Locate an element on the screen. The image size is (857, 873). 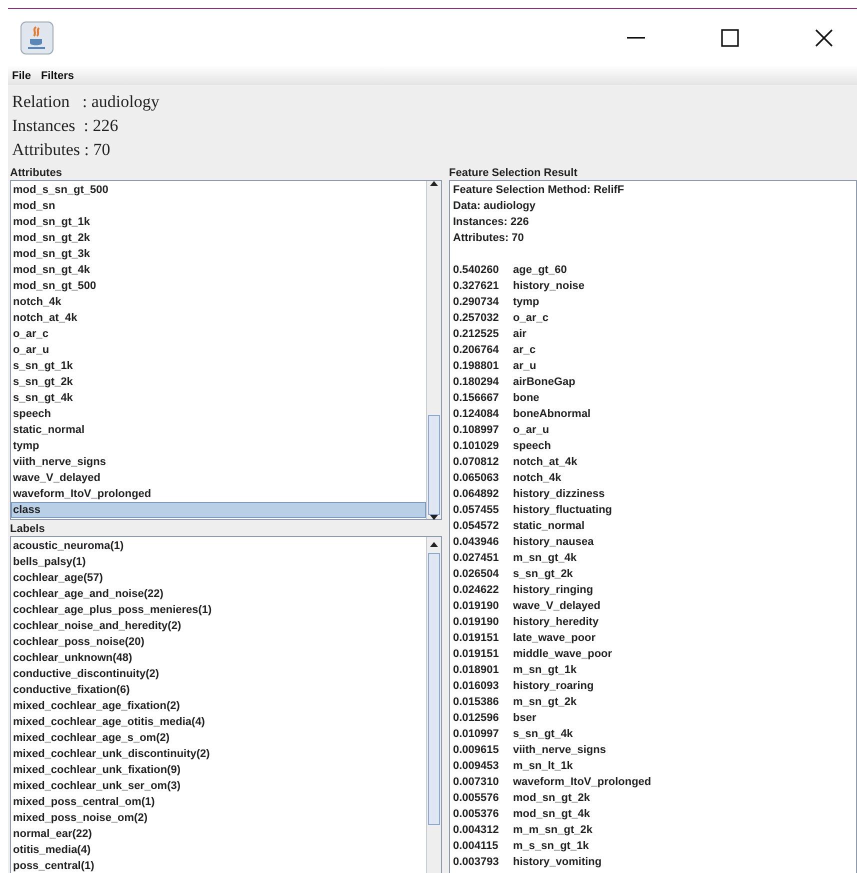
score-text: 0.012596 is located at coordinates (476, 718).